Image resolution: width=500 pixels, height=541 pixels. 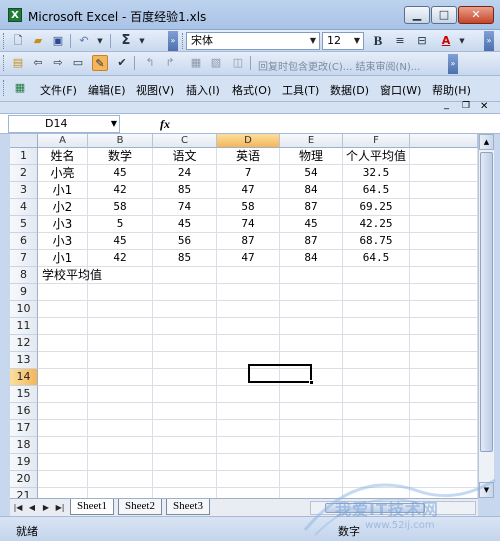 I want to click on minimize-button: ▁, so click(x=417, y=15).